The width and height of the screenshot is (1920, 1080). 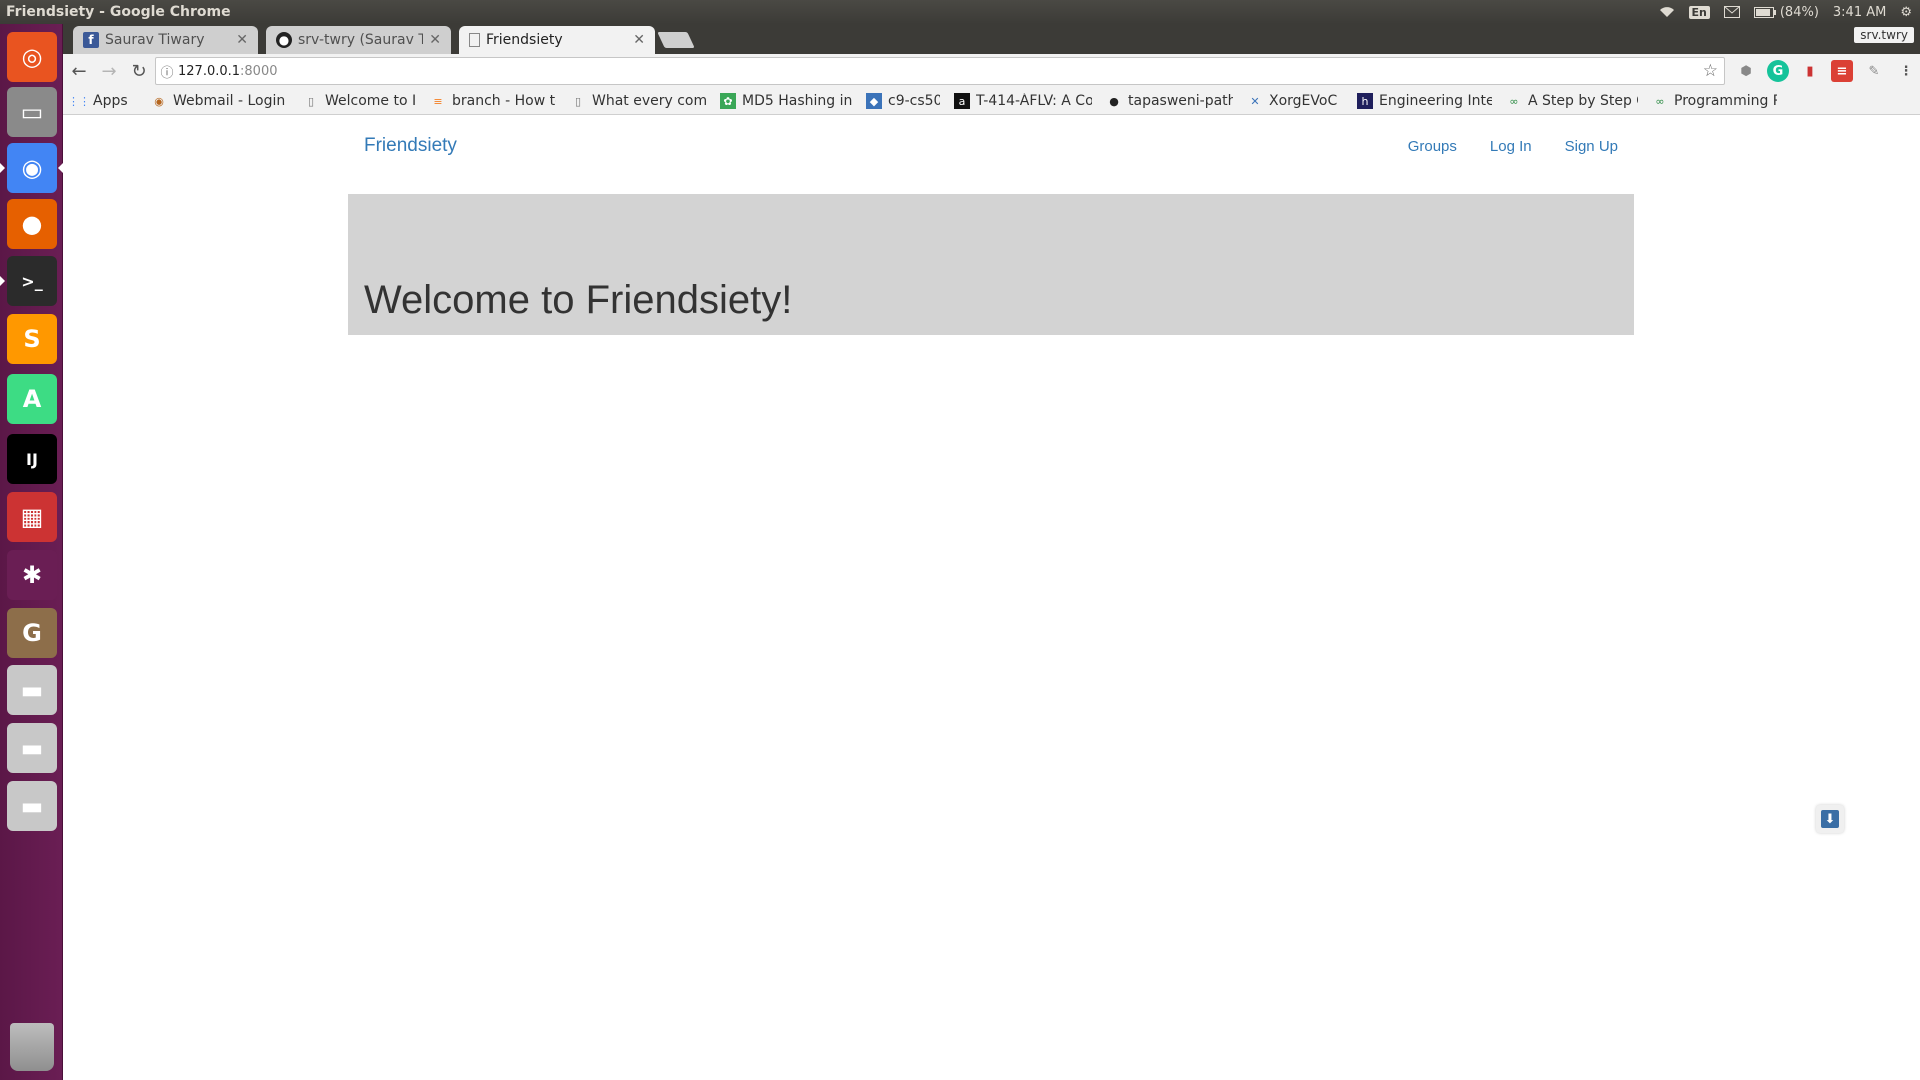 What do you see at coordinates (32, 281) in the screenshot?
I see `launcher-terminal-icon: >_` at bounding box center [32, 281].